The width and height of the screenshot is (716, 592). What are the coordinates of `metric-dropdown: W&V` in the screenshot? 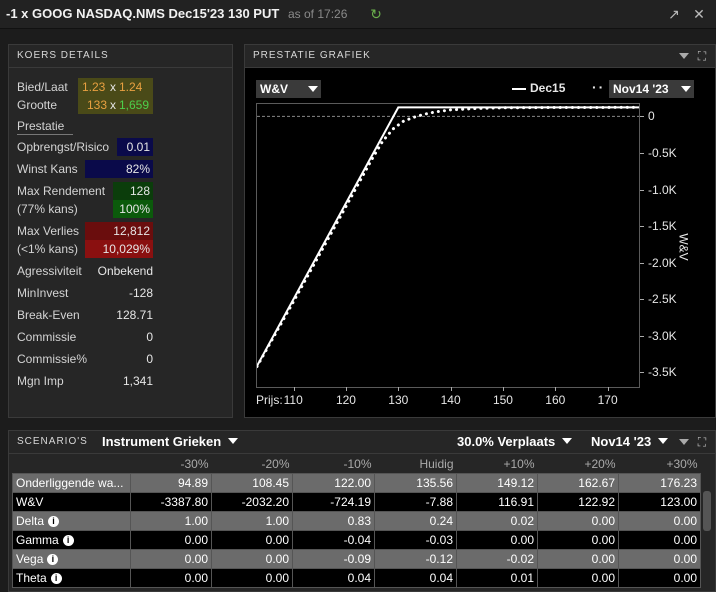 It's located at (288, 89).